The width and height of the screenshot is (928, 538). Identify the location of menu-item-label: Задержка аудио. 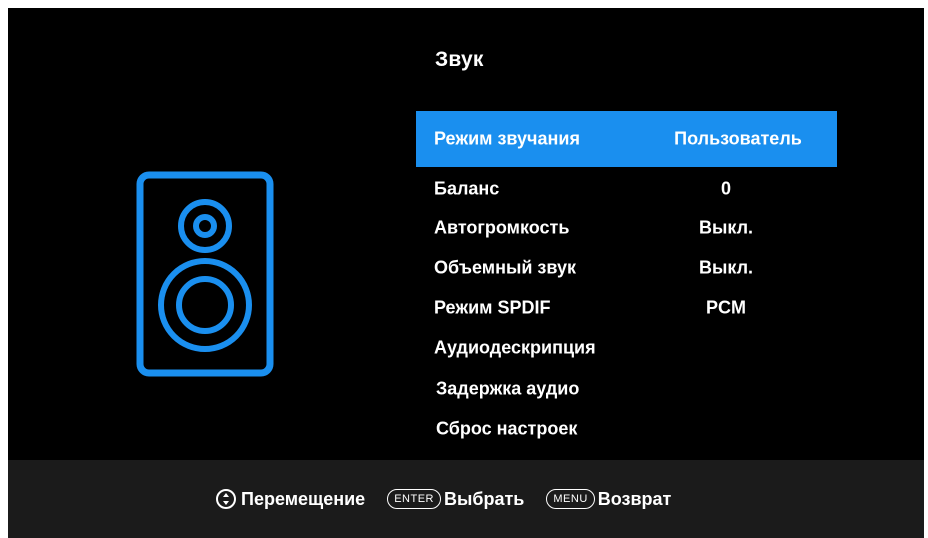
(508, 388).